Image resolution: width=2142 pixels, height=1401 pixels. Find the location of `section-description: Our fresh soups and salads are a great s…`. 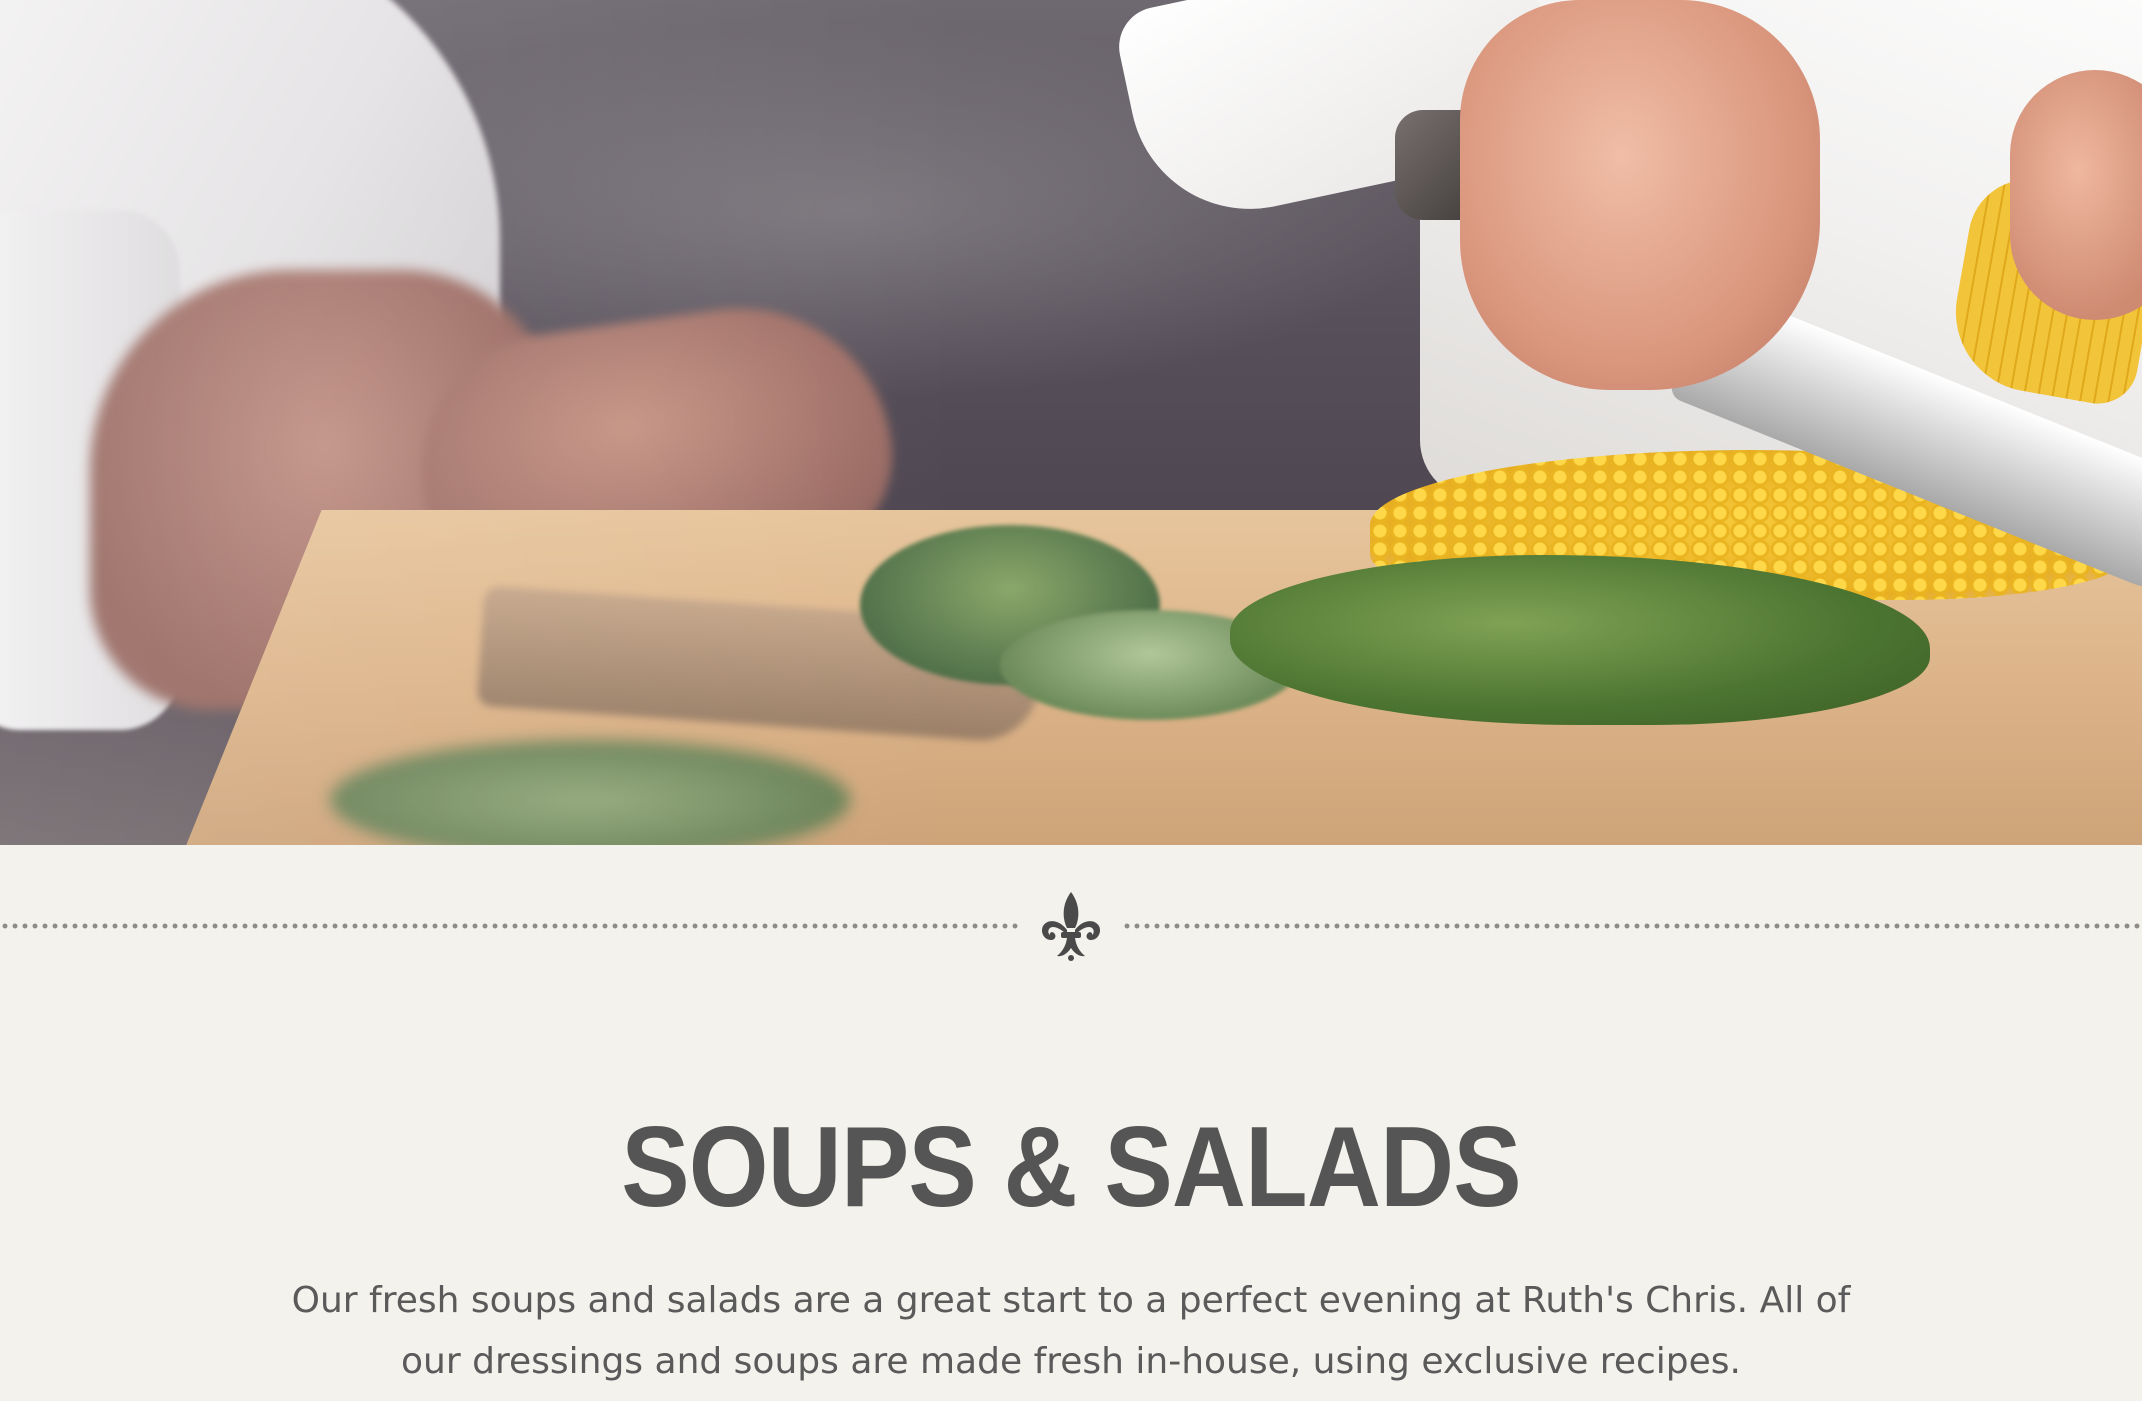

section-description: Our fresh soups and salads are a great s… is located at coordinates (1071, 1331).